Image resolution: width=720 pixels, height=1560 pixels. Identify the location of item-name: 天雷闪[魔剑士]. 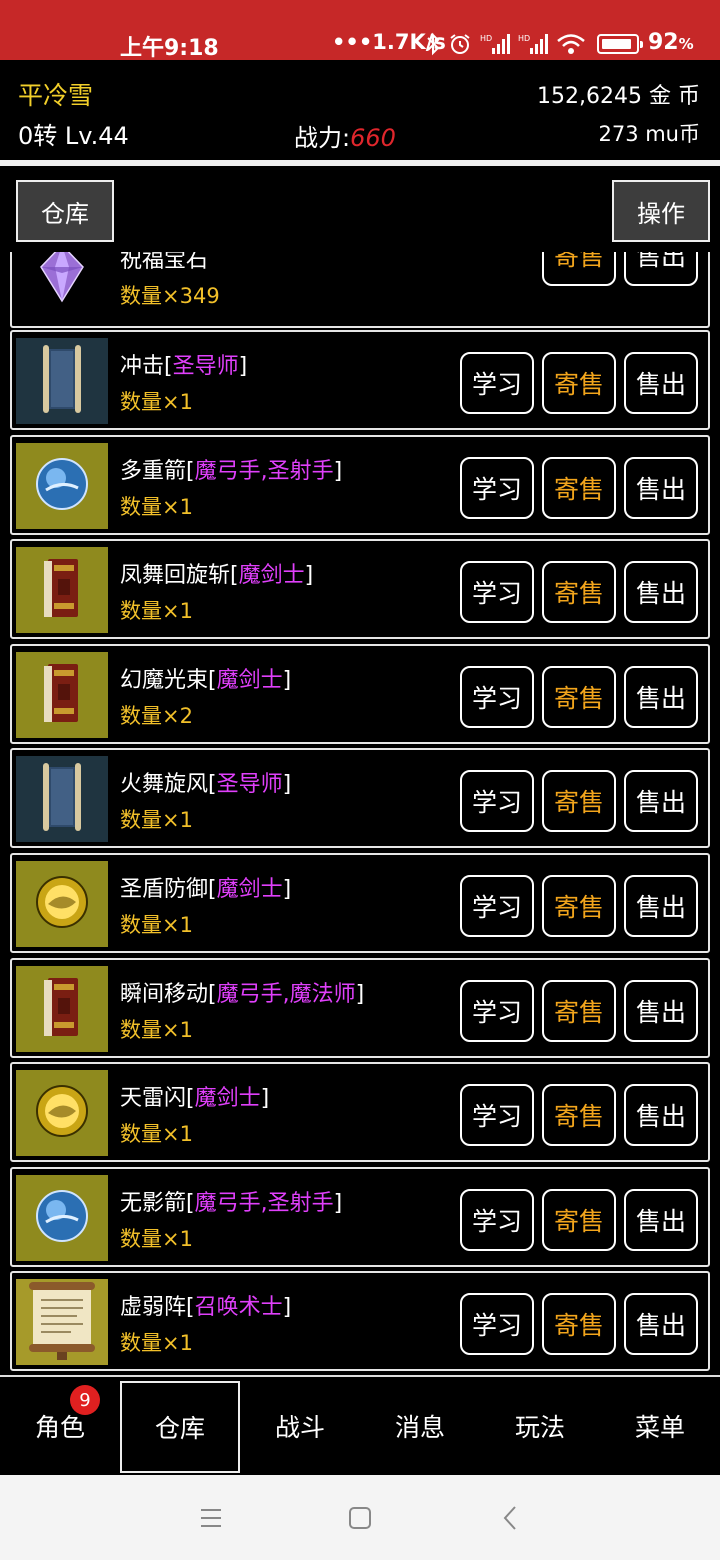
(195, 1098).